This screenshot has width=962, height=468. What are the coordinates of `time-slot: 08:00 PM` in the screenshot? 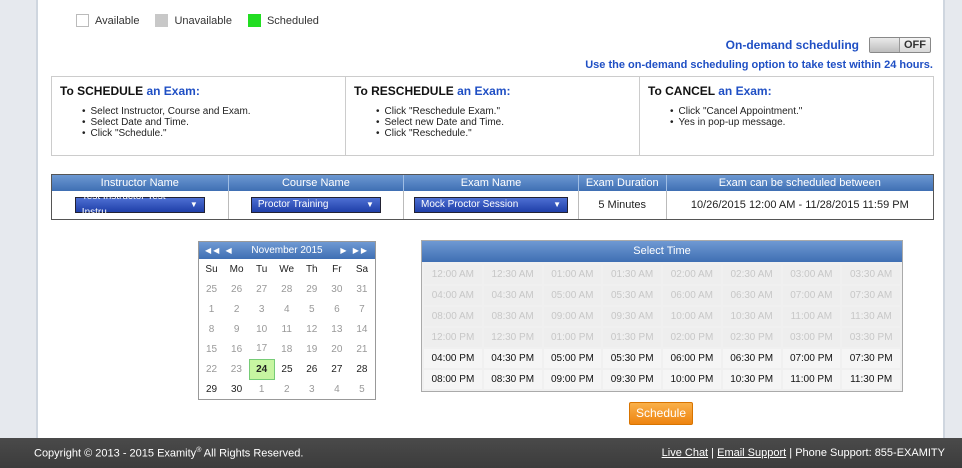 It's located at (453, 379).